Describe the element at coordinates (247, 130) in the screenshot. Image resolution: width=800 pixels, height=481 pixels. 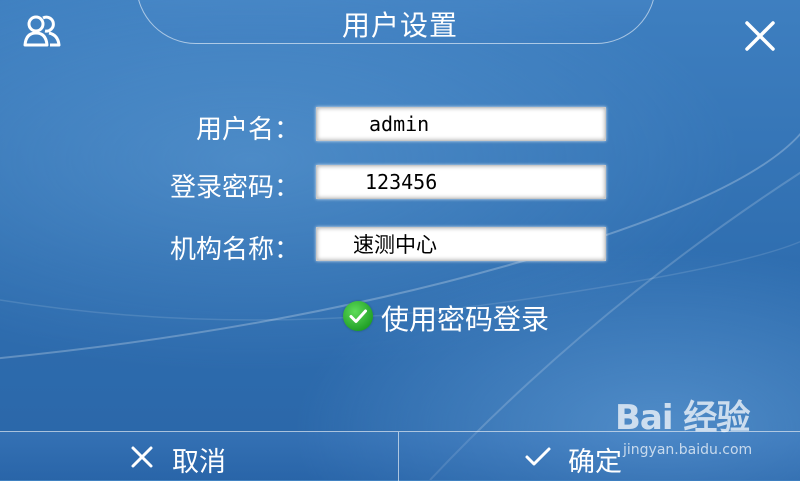
I see `username-label: 用户名：` at that location.